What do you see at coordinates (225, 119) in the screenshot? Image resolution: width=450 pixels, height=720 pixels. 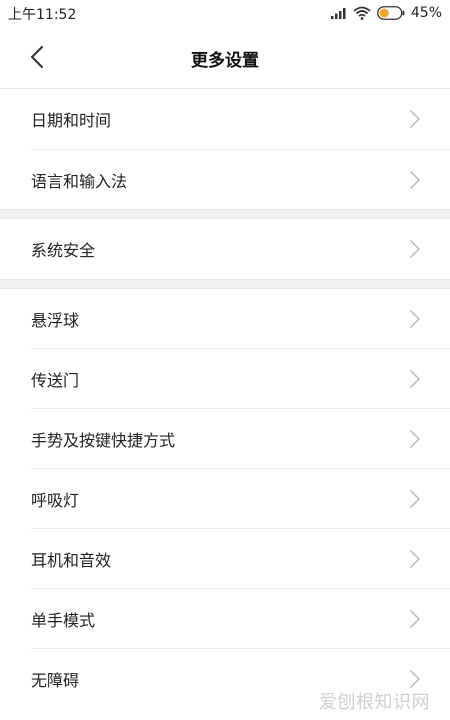 I see `menu-item-date-time: 日期和时间` at bounding box center [225, 119].